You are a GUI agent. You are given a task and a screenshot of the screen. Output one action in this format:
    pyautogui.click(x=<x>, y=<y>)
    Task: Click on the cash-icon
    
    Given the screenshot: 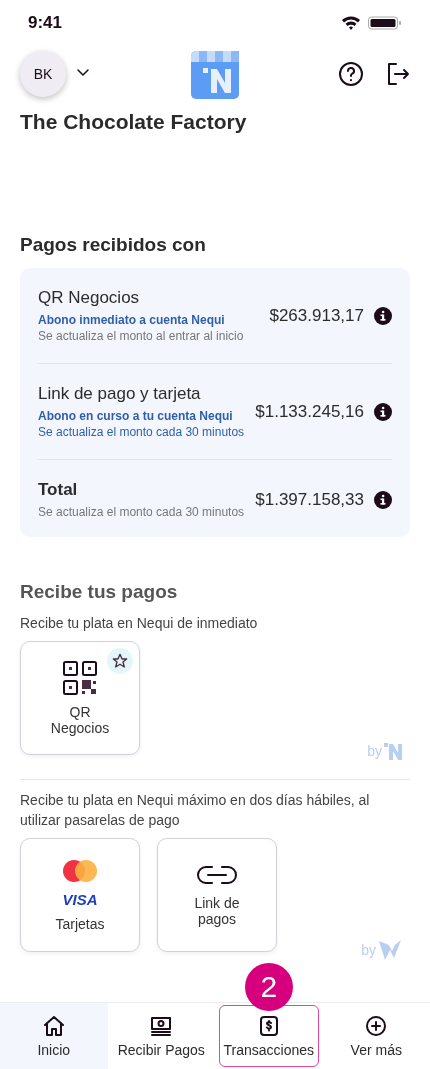 What is the action you would take?
    pyautogui.click(x=161, y=1026)
    